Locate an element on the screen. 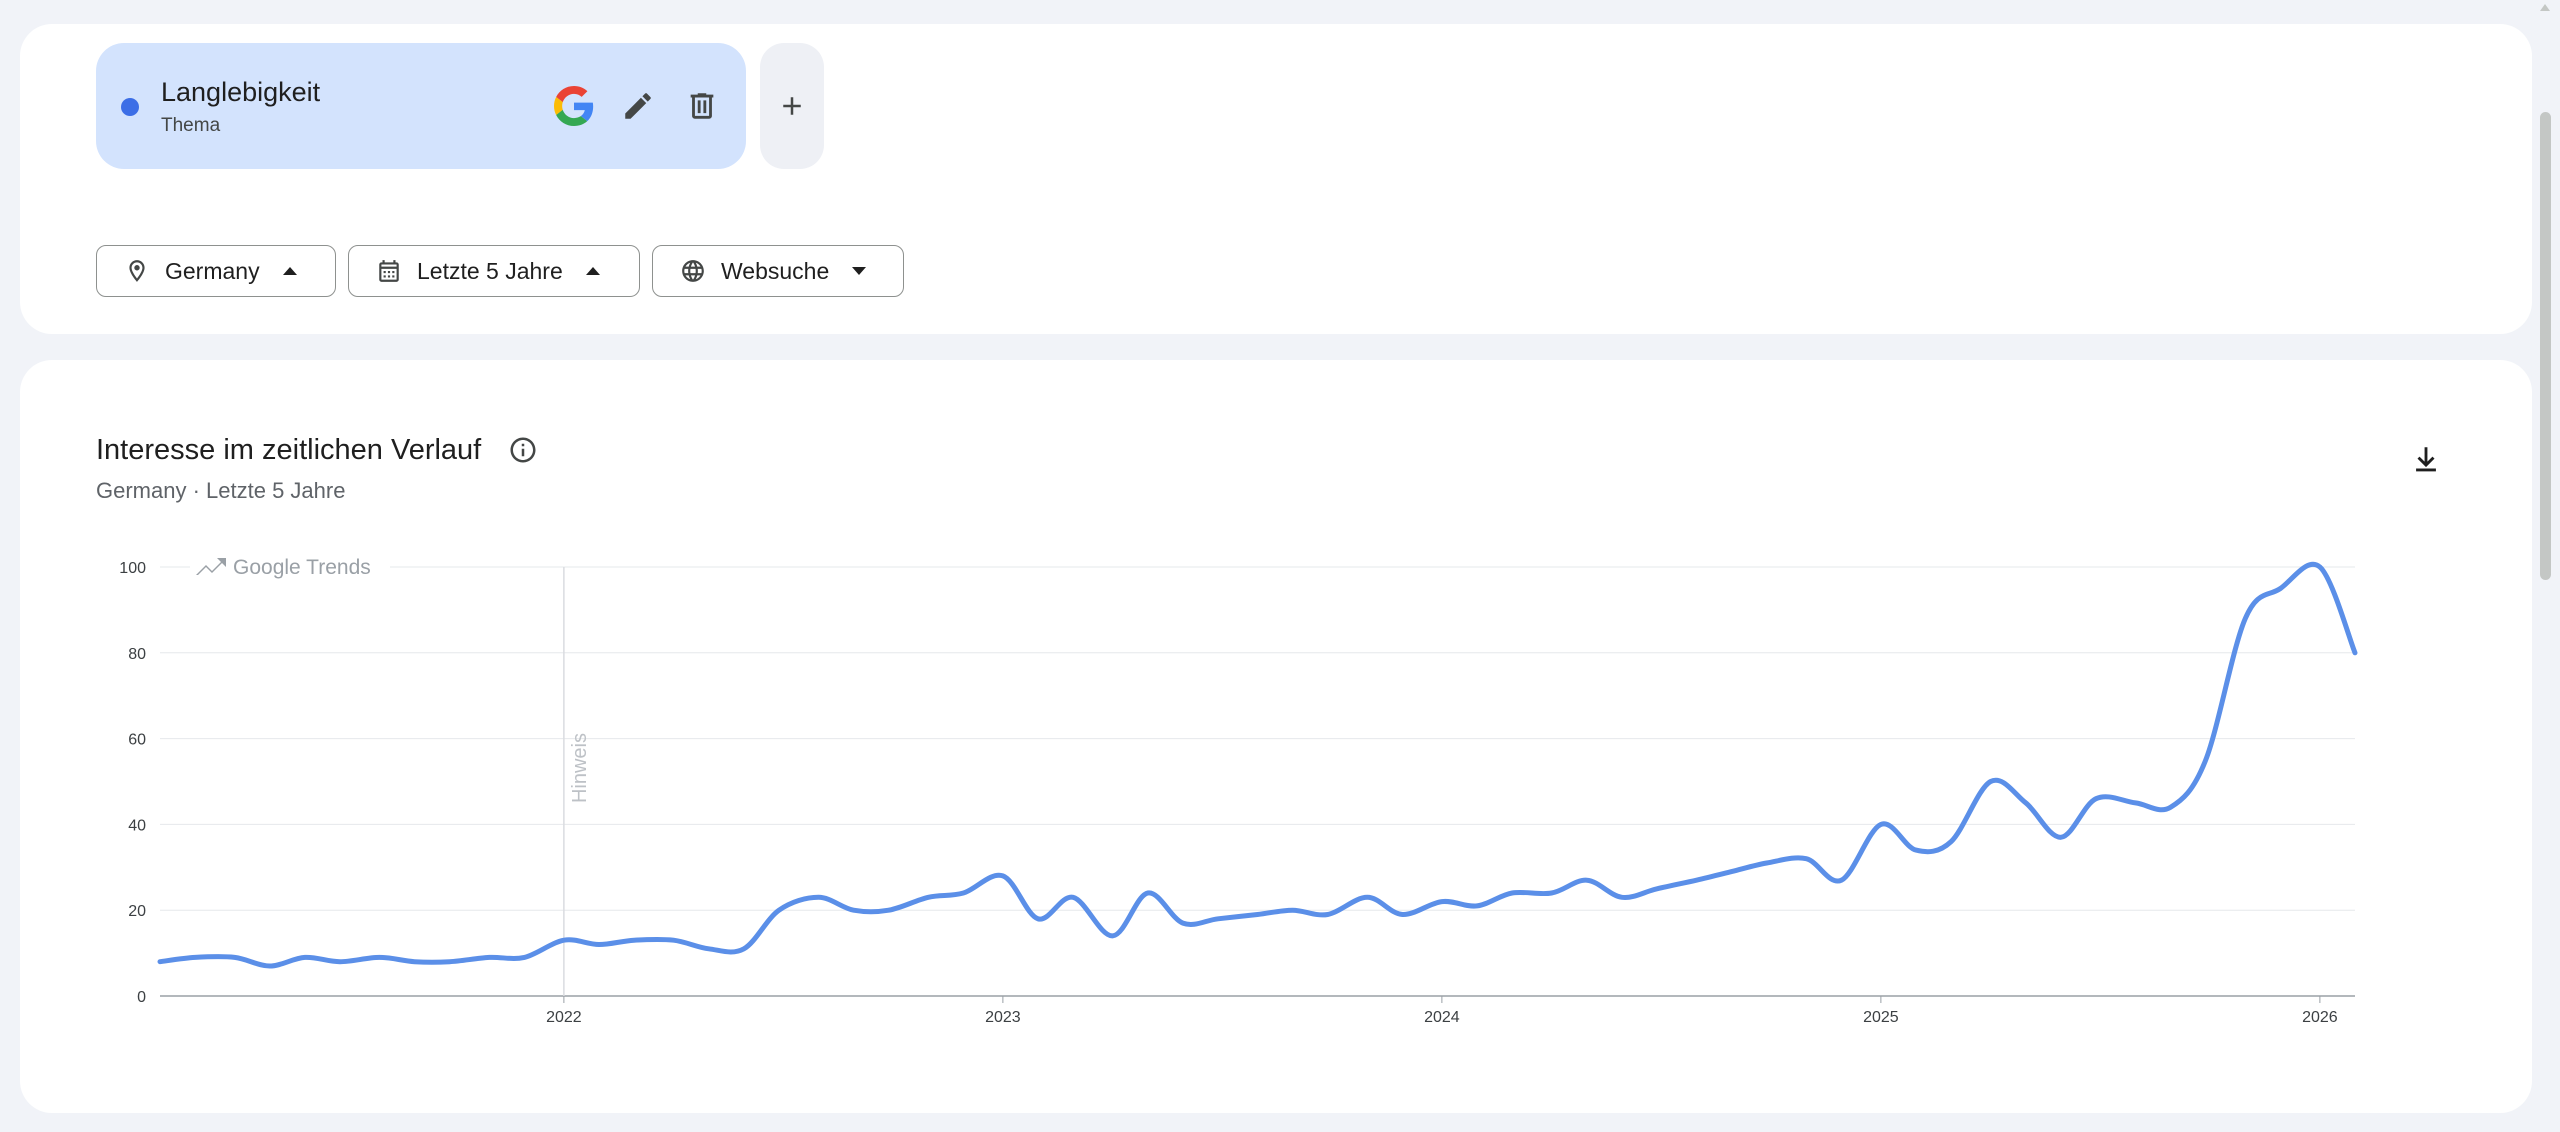 The height and width of the screenshot is (1132, 2560). add-term-button is located at coordinates (792, 106).